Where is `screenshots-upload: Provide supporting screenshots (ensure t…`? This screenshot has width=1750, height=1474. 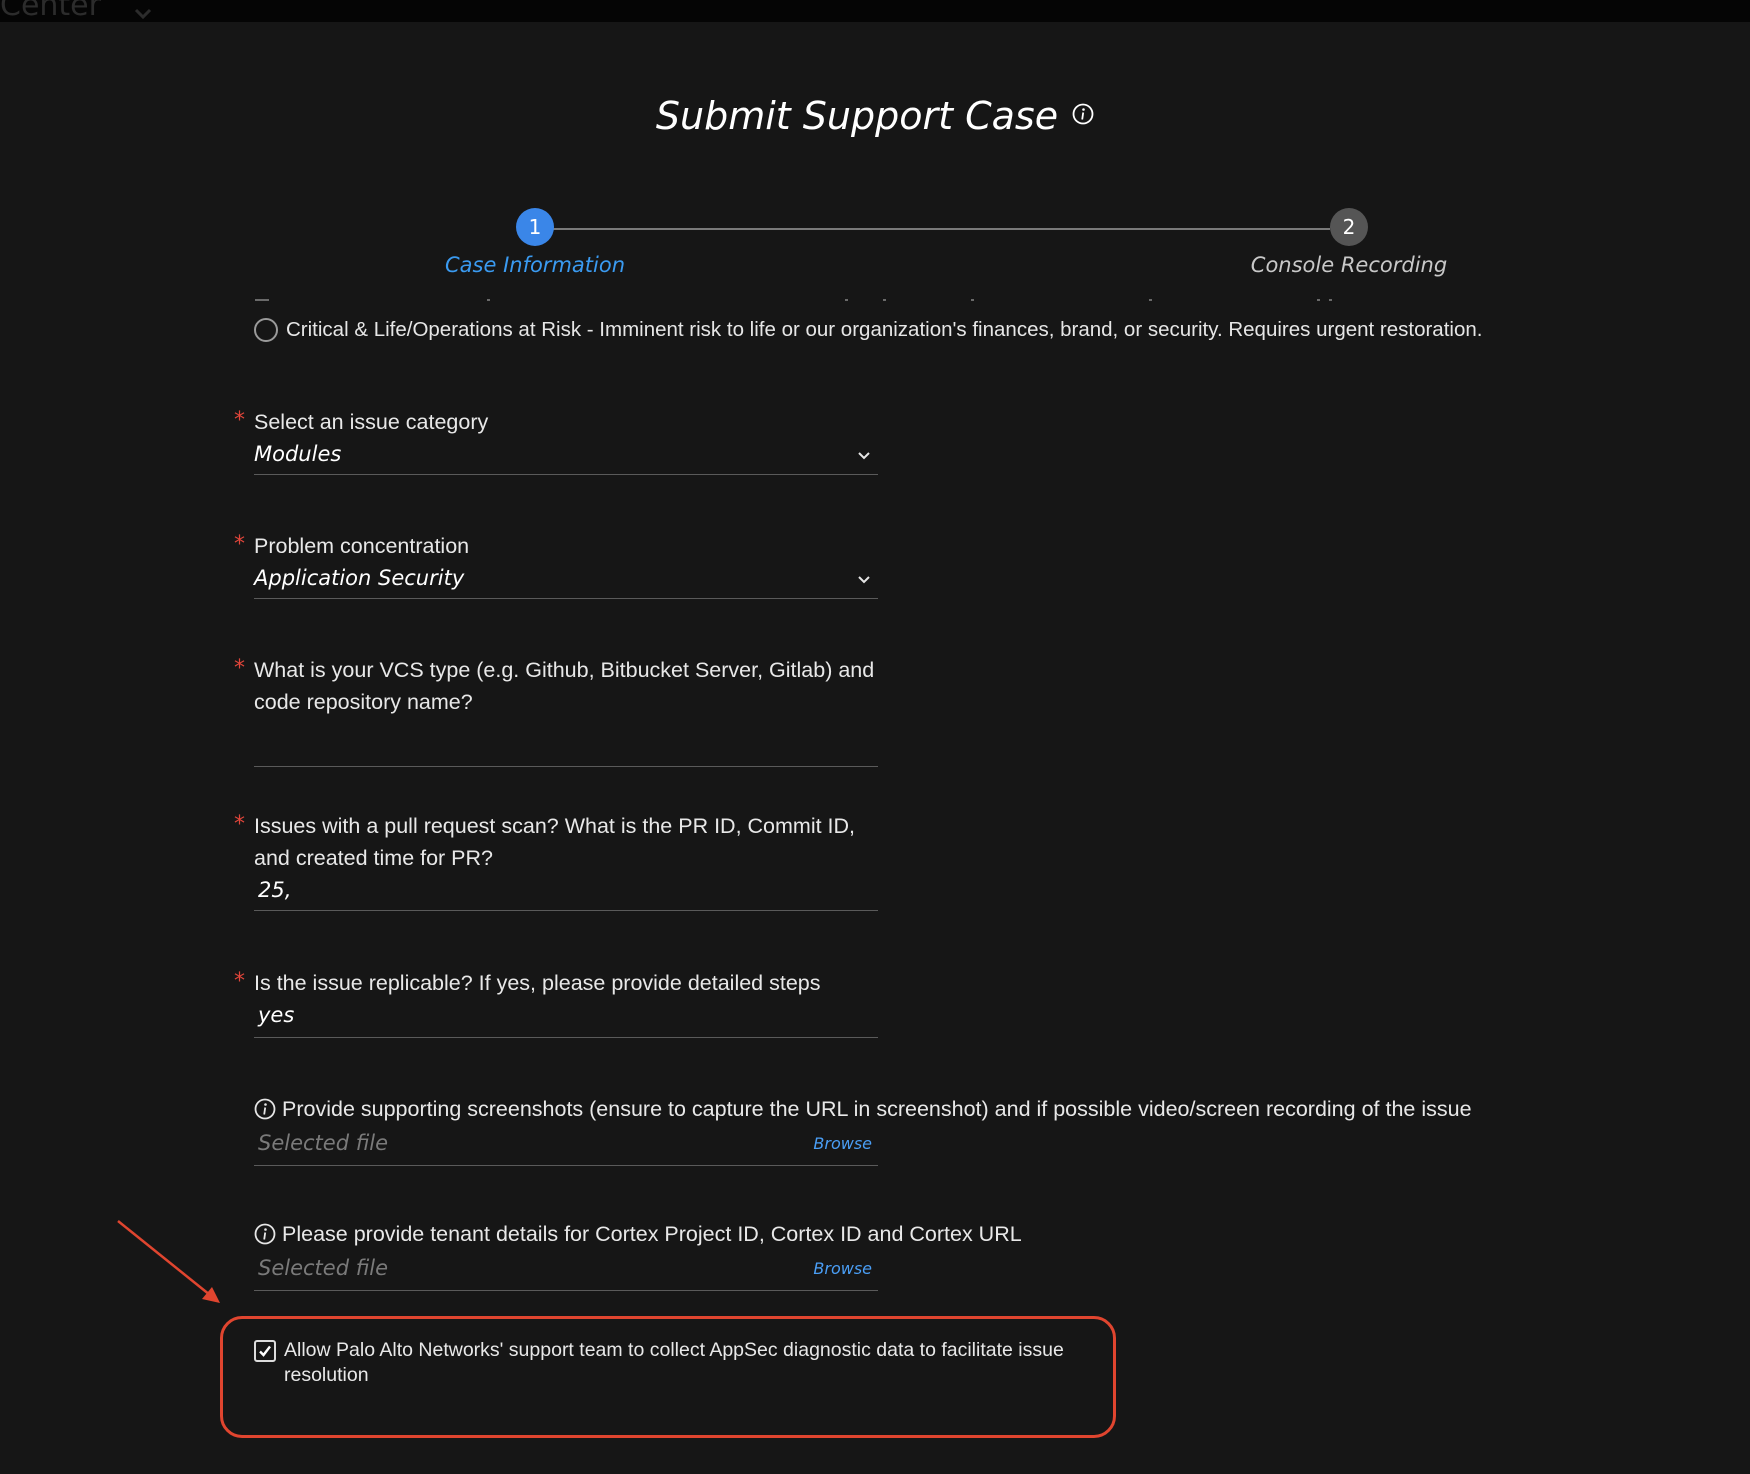
screenshots-upload: Provide supporting screenshots (ensure t… is located at coordinates (863, 1129).